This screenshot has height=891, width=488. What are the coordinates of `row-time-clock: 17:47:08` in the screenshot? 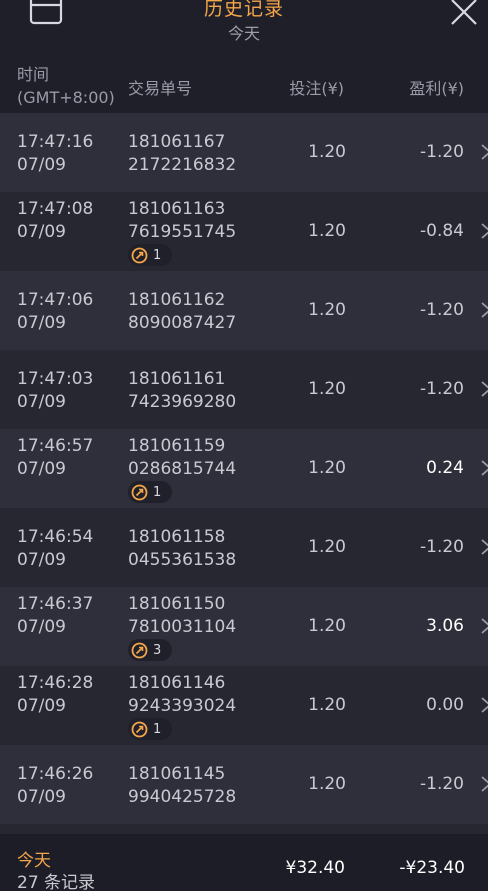 It's located at (55, 209).